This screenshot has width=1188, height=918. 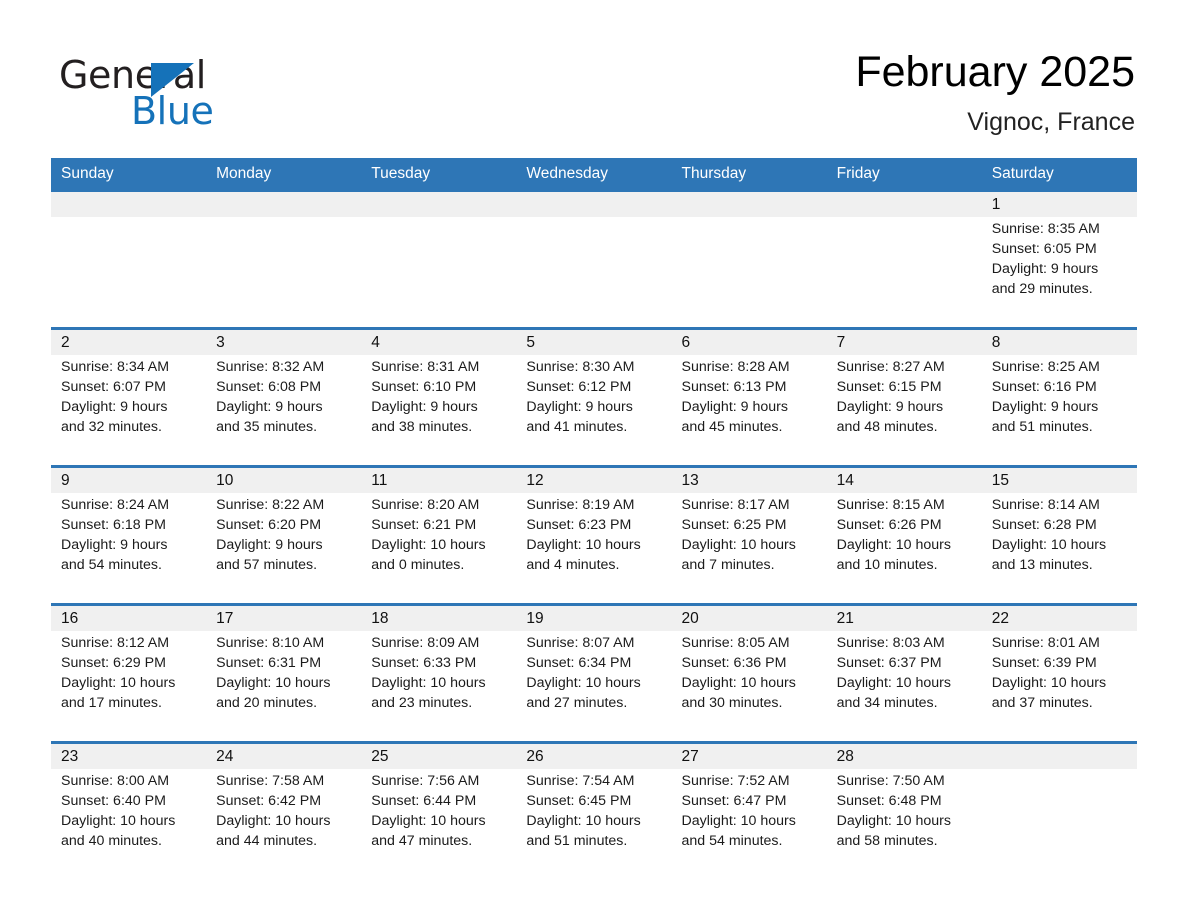 What do you see at coordinates (889, 663) in the screenshot?
I see `day-detail-sunset: Sunset: 6:37 PM` at bounding box center [889, 663].